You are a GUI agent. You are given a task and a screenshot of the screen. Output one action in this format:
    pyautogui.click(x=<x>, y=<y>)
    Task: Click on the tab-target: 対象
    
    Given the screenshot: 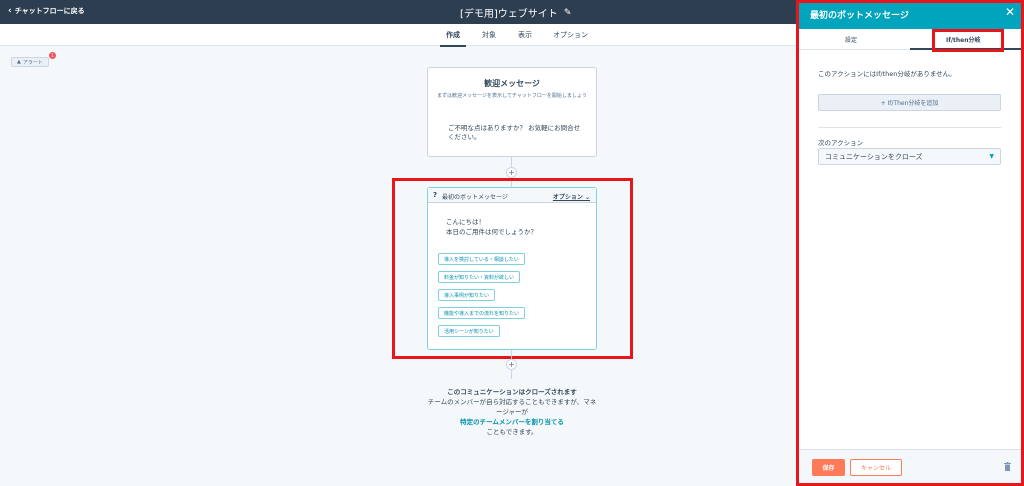 What is the action you would take?
    pyautogui.click(x=489, y=35)
    